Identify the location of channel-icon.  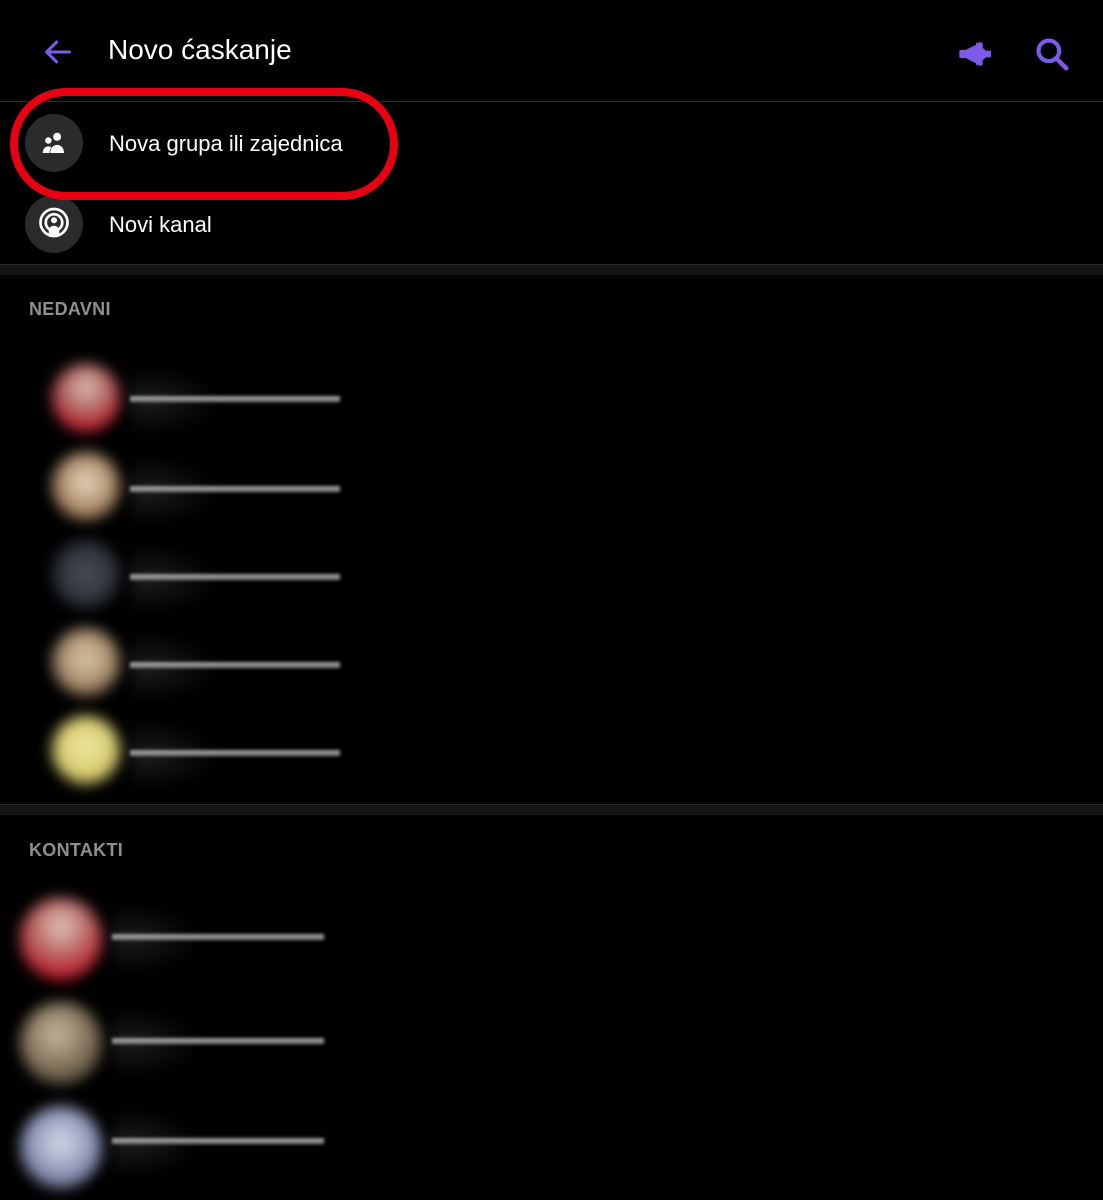
(54, 222).